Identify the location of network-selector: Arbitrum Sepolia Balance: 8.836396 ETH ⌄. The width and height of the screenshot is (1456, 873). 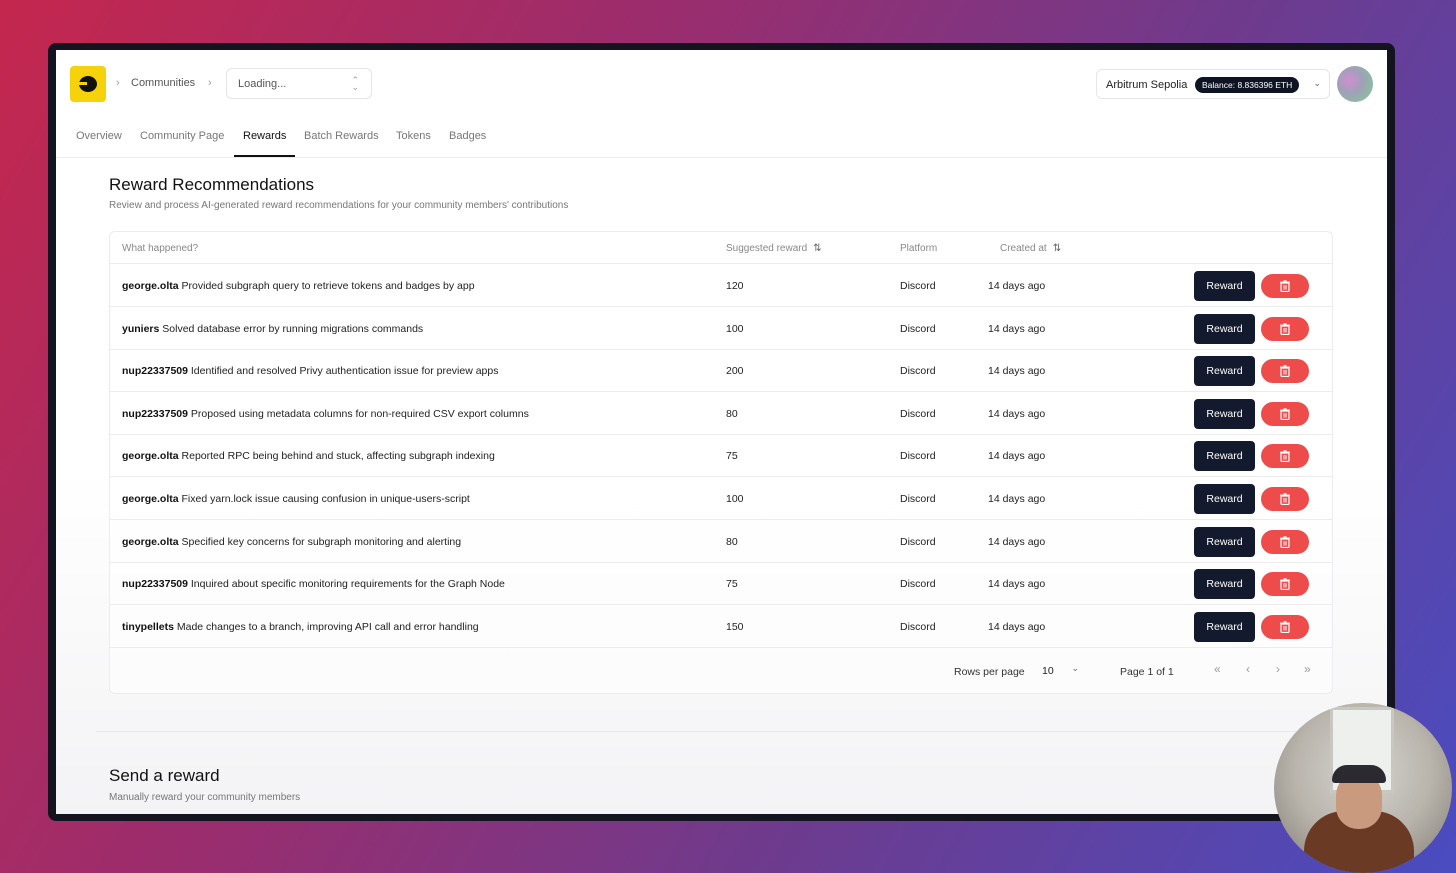
(1213, 84).